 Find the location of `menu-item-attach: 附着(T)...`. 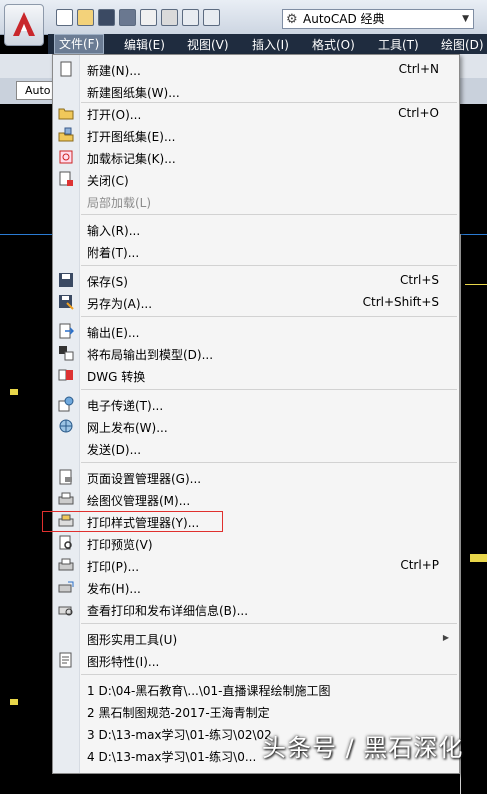

menu-item-attach: 附着(T)... is located at coordinates (256, 251).